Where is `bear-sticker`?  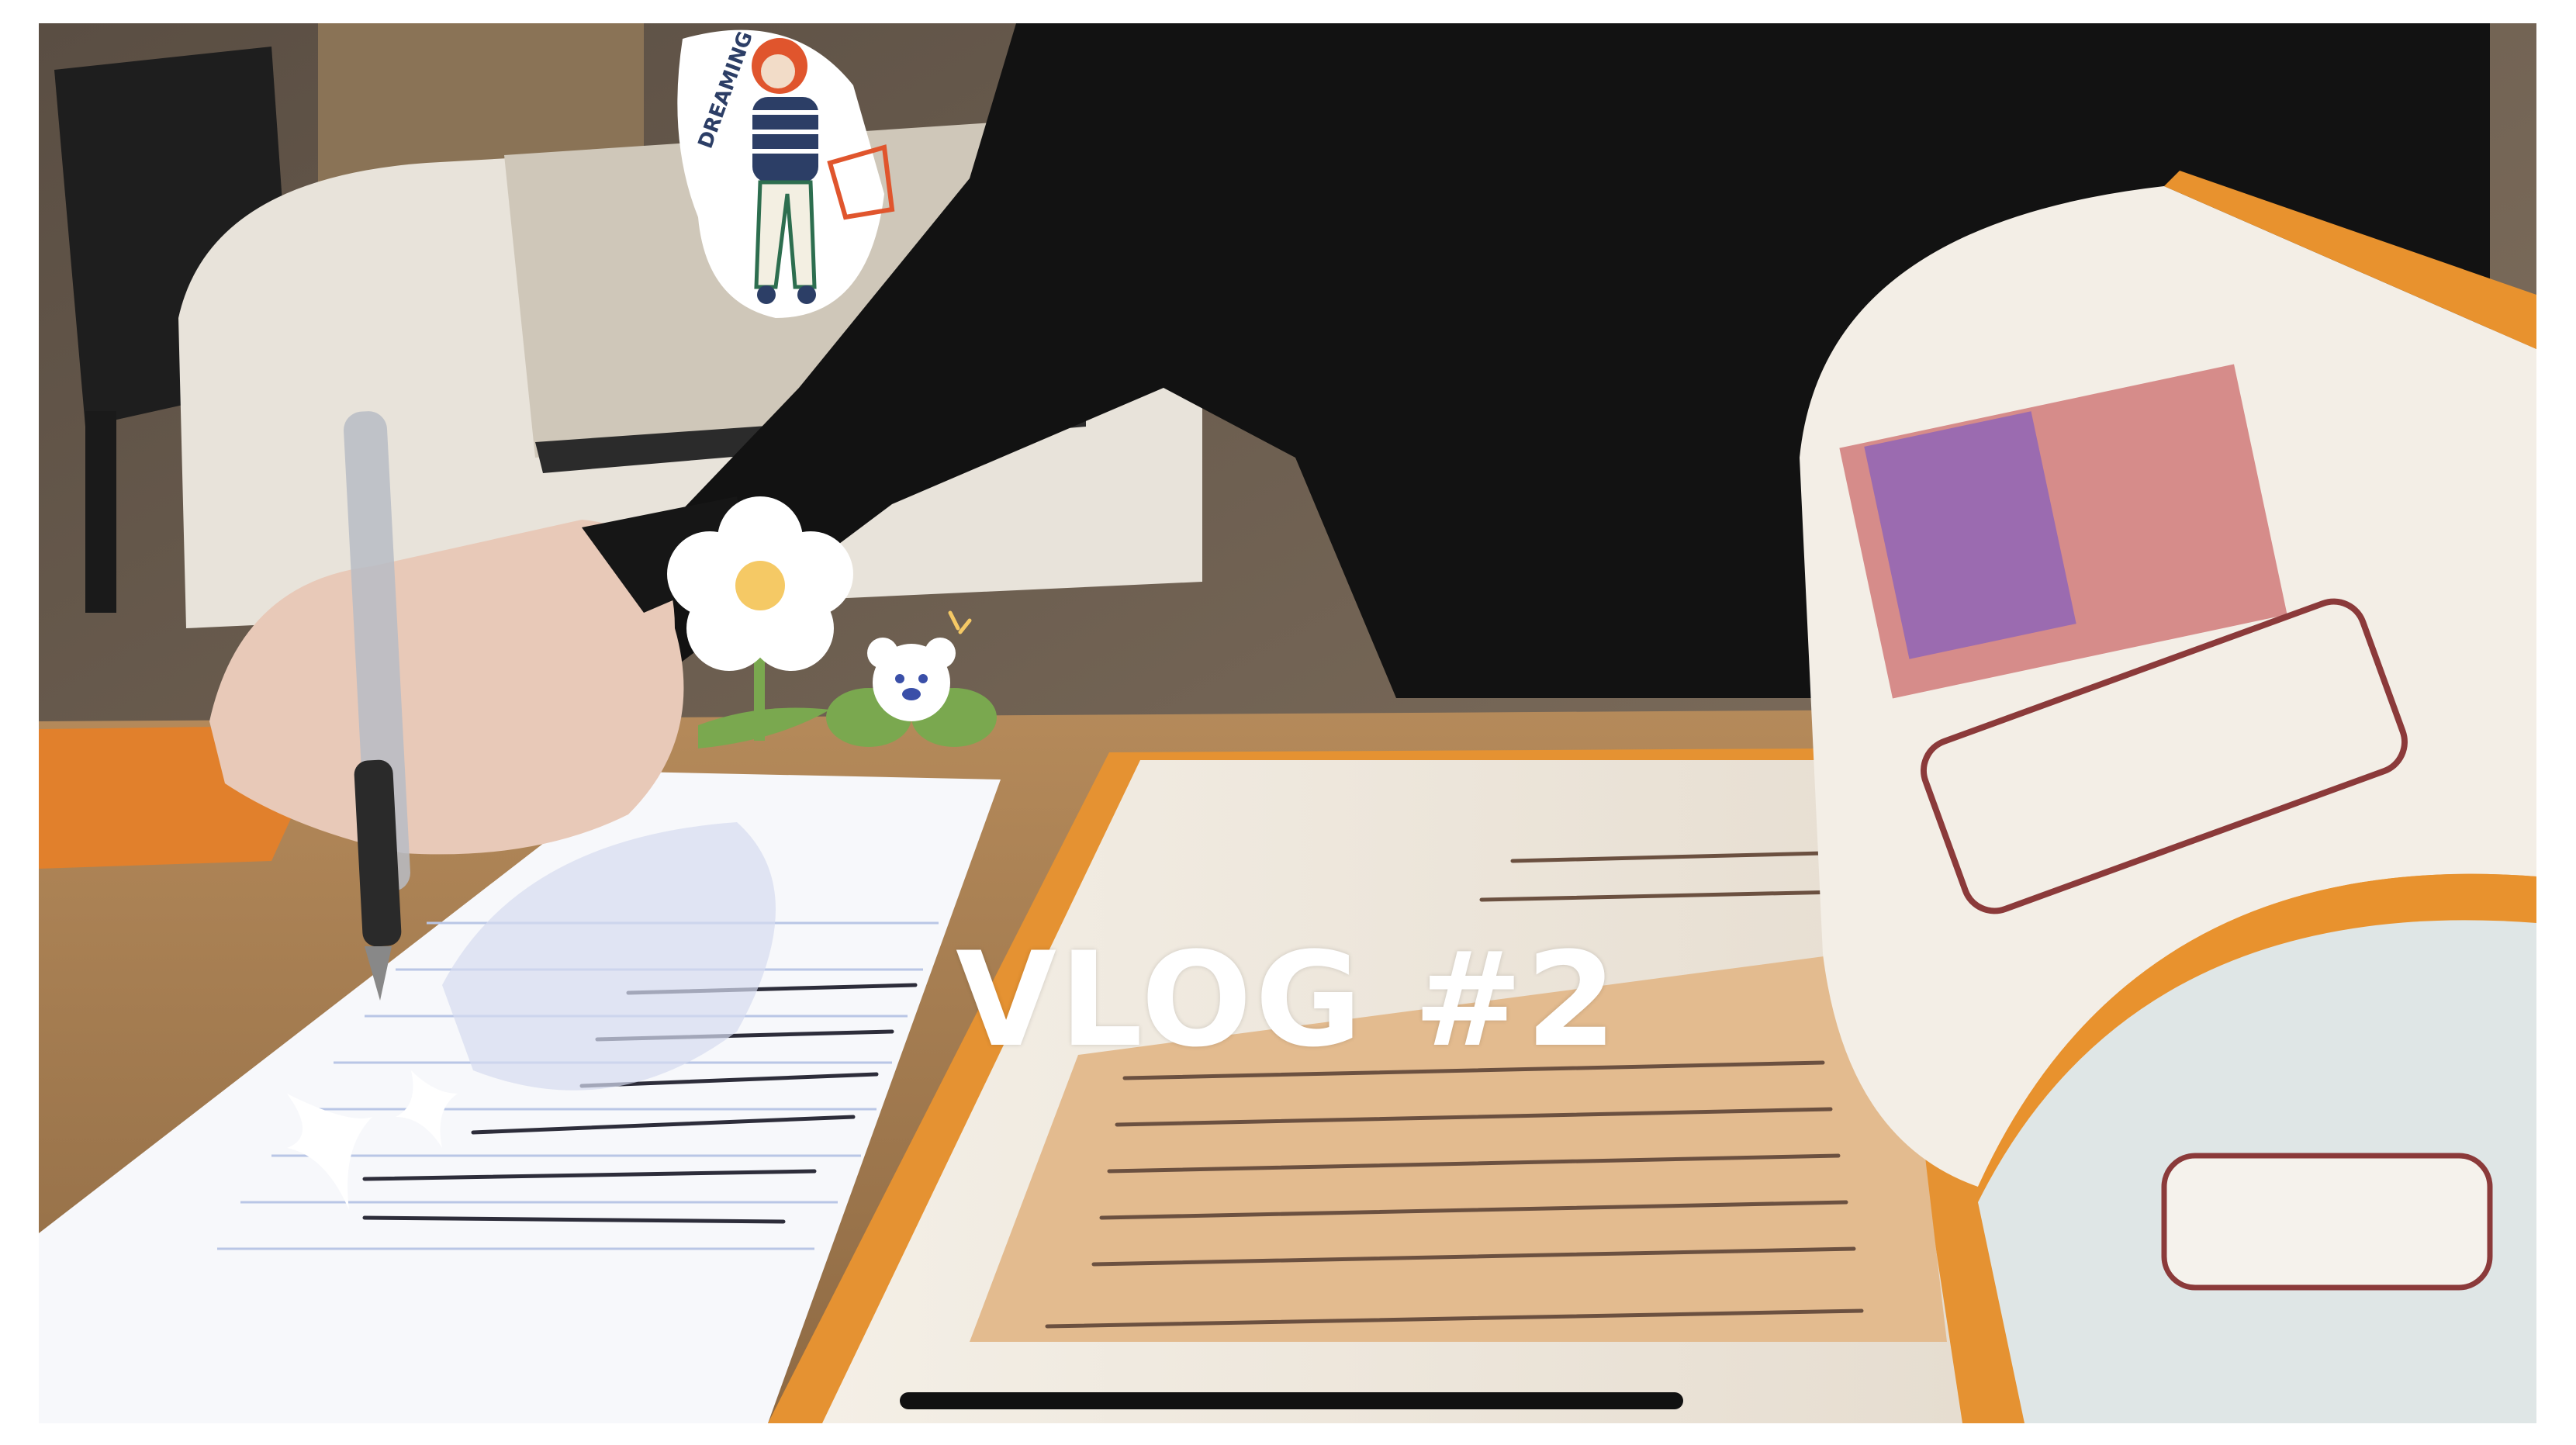
bear-sticker is located at coordinates (911, 678).